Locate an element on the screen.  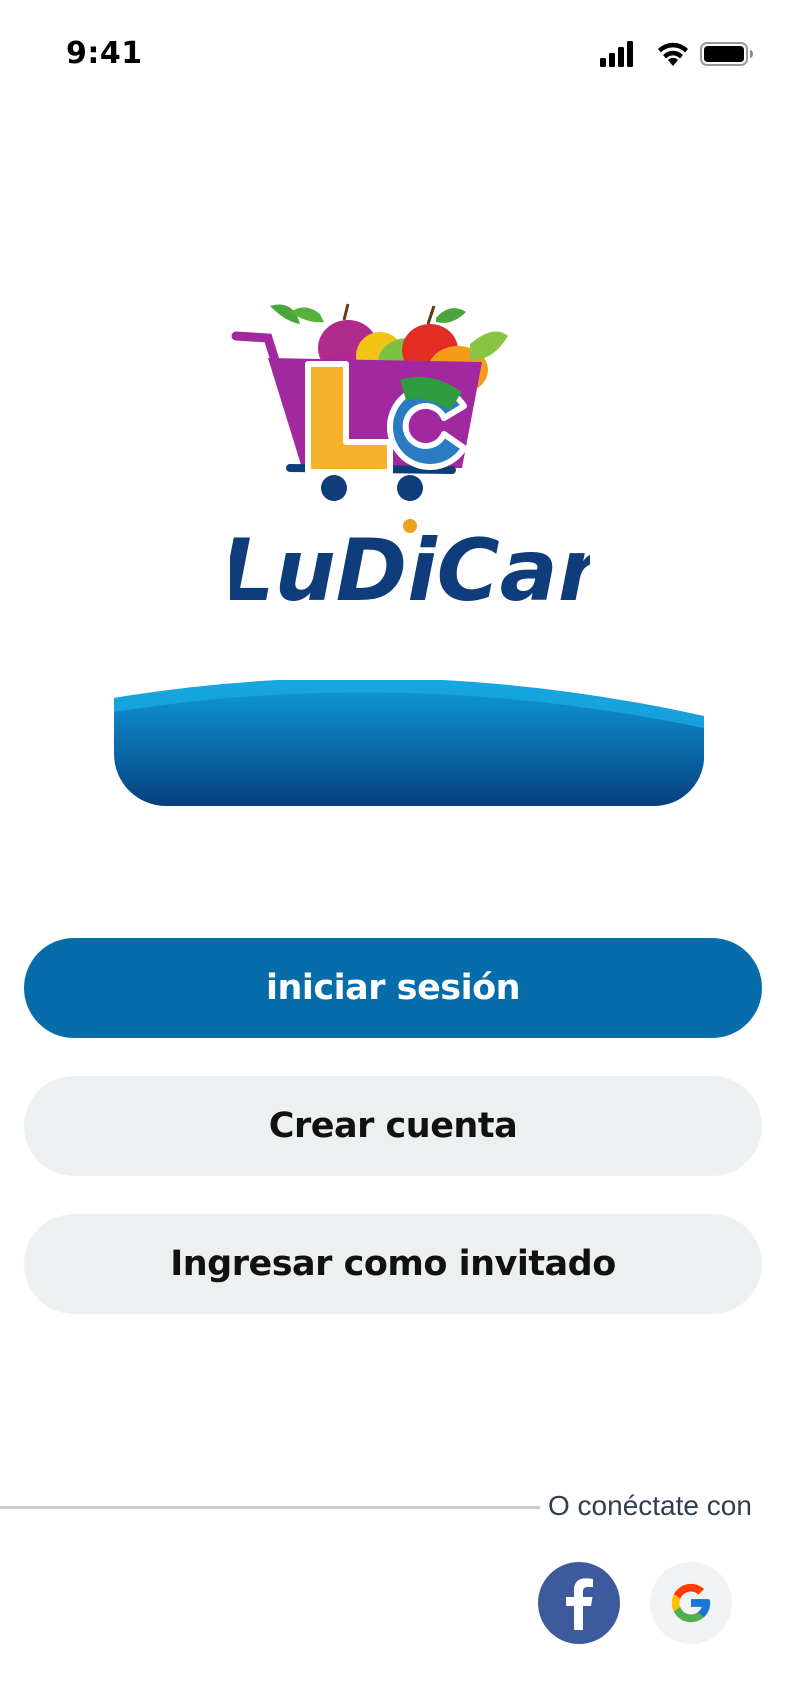
brand-wordmark: LuDiCar is located at coordinates (410, 571).